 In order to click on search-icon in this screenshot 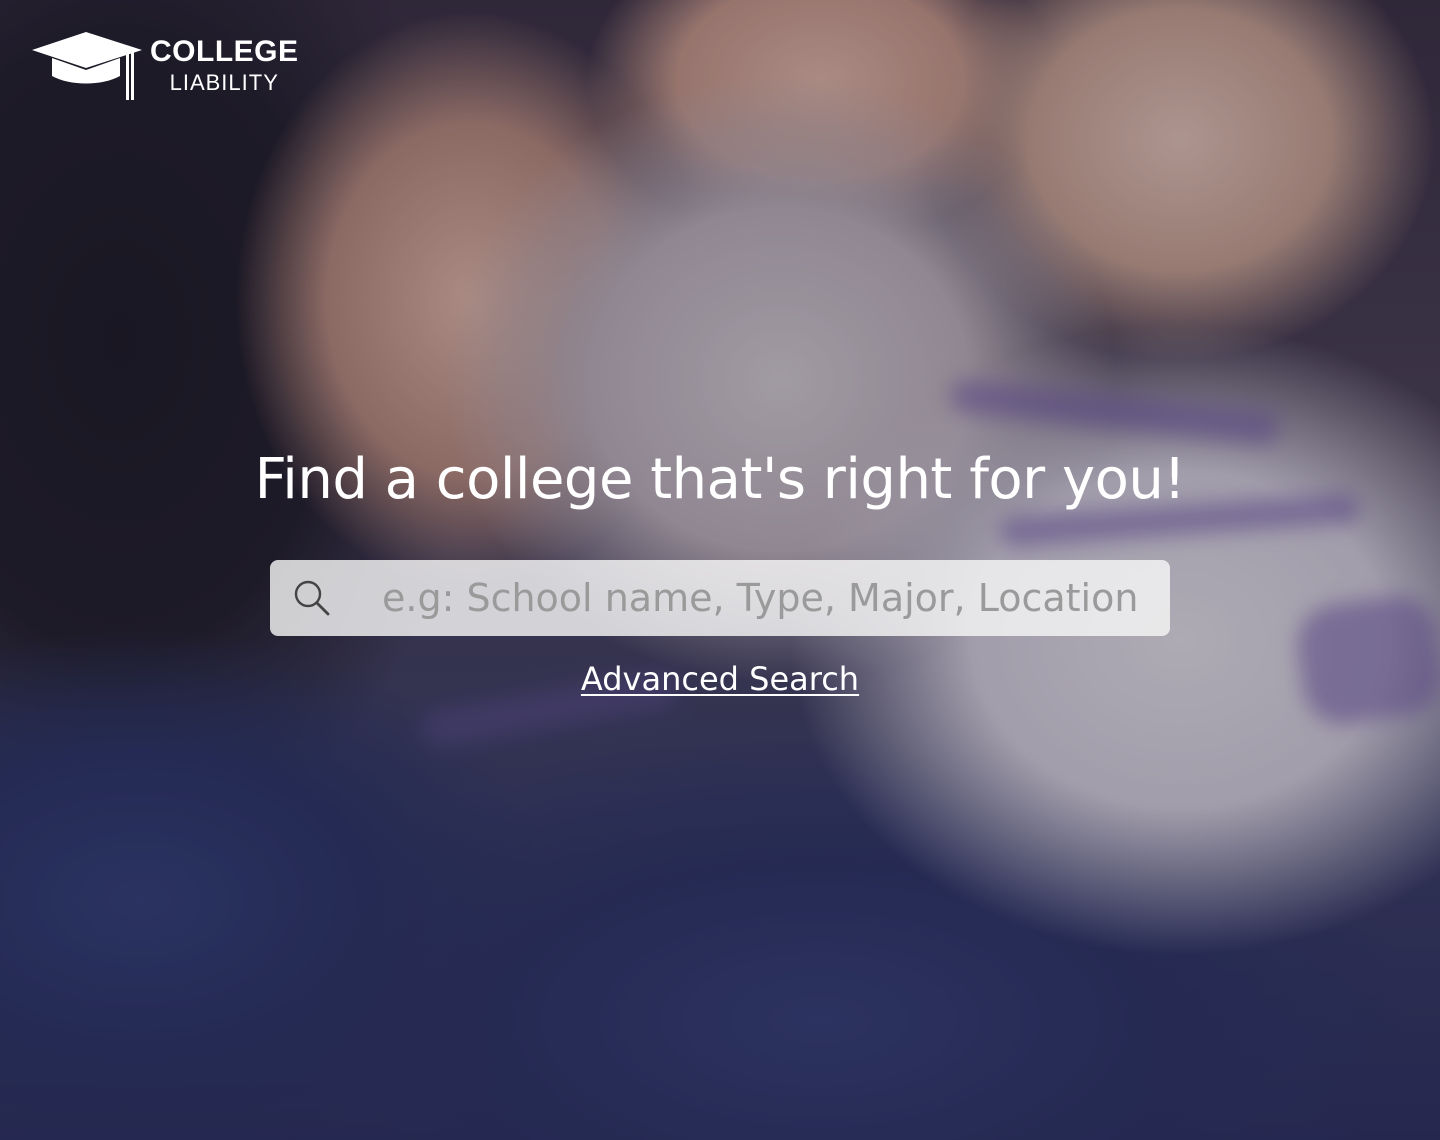, I will do `click(312, 598)`.